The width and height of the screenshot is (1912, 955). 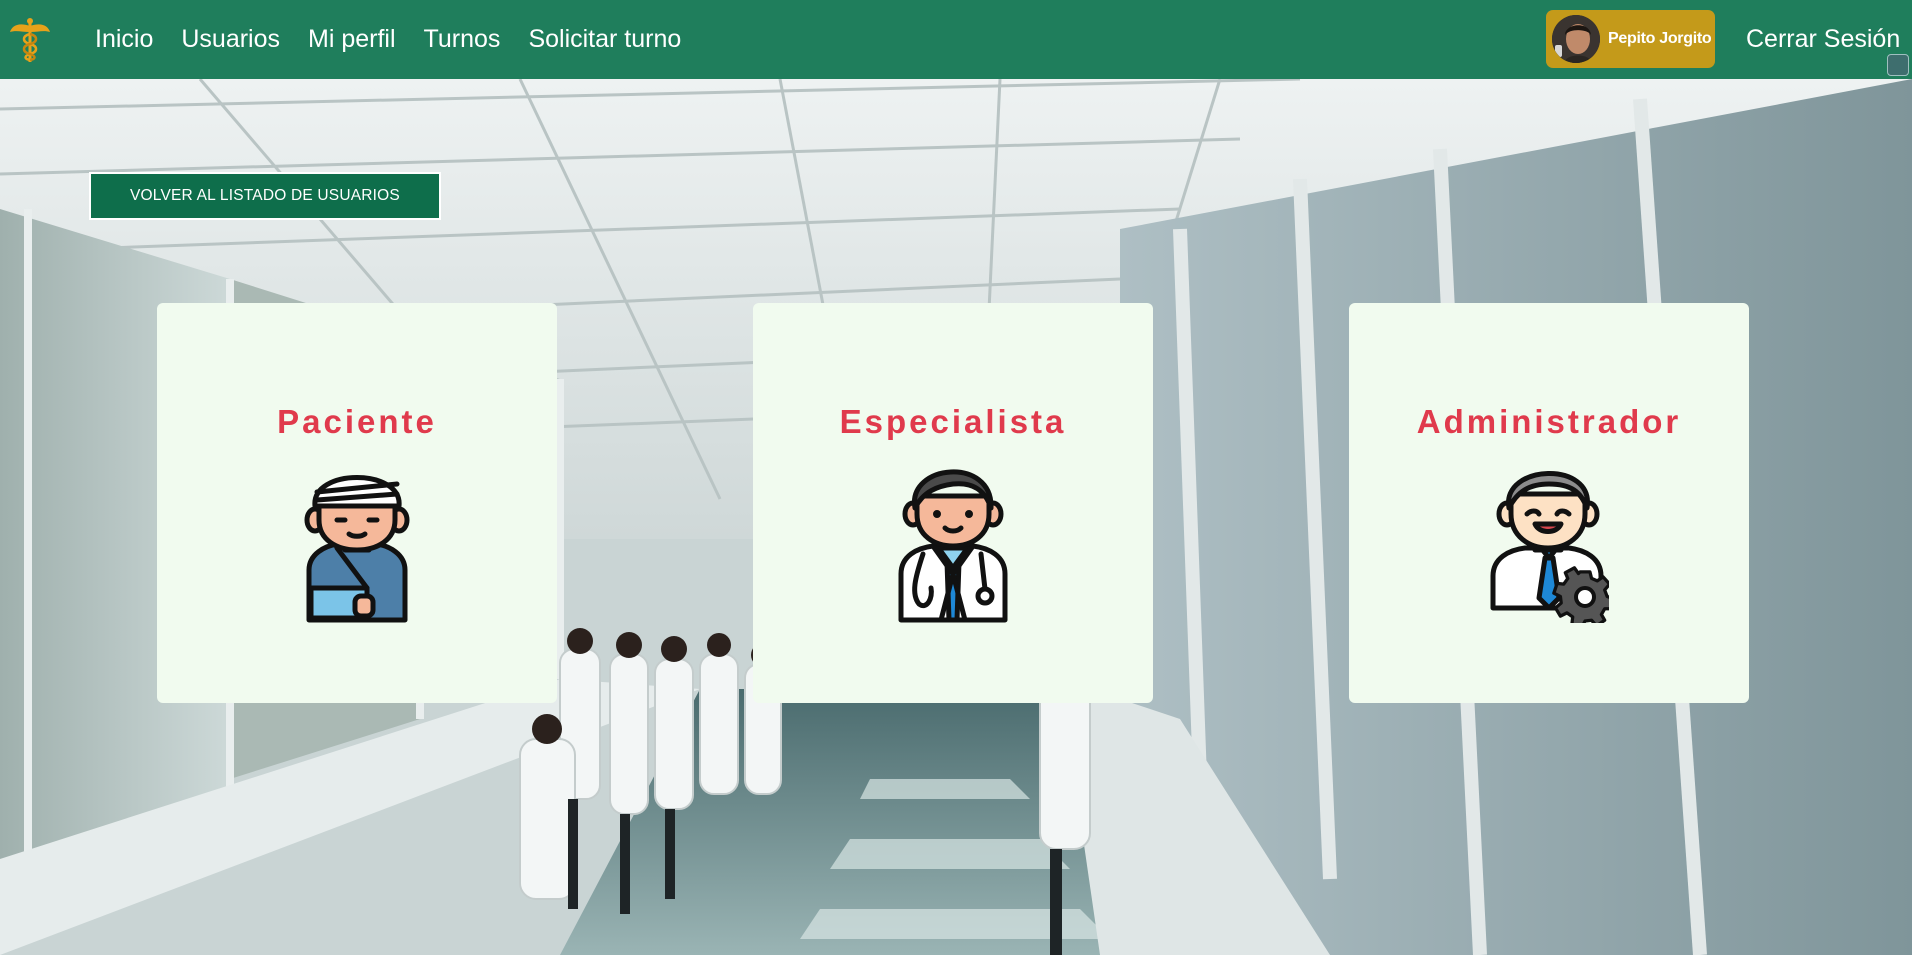 I want to click on nav-link-mi-perfil: Mi perfil, so click(x=352, y=39).